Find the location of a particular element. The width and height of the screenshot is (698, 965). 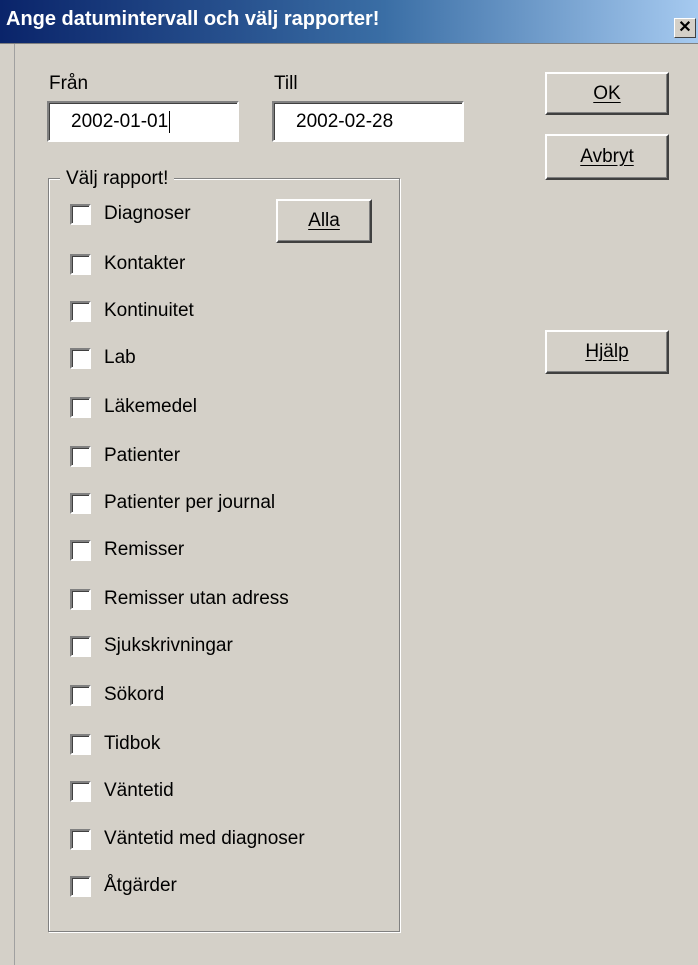

from-date-input: 2002-01-01 is located at coordinates (143, 121).